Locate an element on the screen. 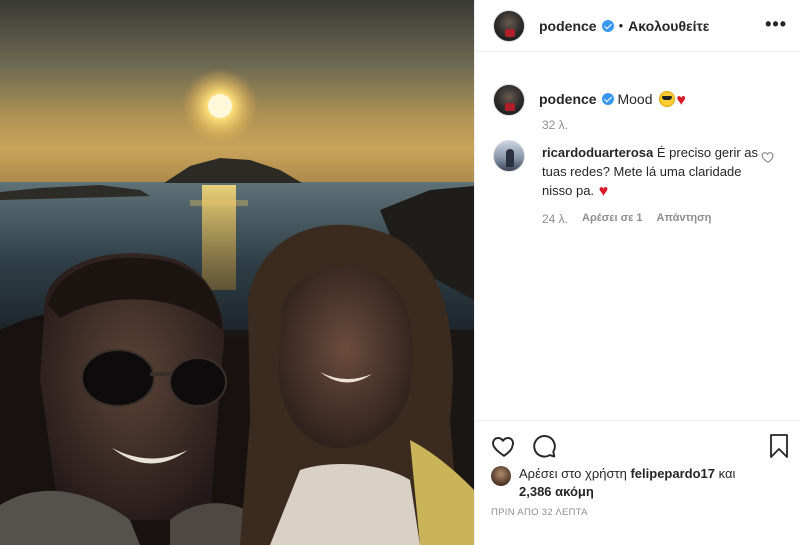 This screenshot has width=800, height=545. comment-reply-button: Απάντηση is located at coordinates (684, 219).